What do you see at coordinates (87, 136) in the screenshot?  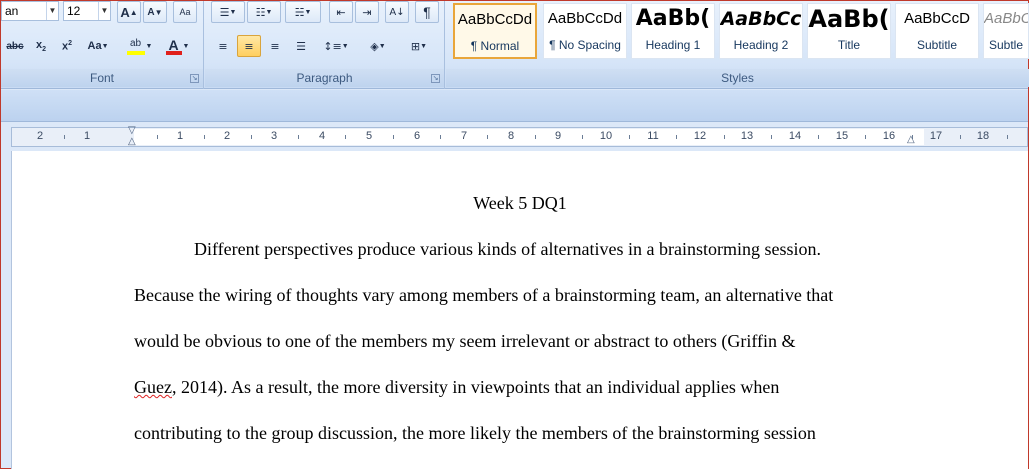 I see `ruler-number: 1` at bounding box center [87, 136].